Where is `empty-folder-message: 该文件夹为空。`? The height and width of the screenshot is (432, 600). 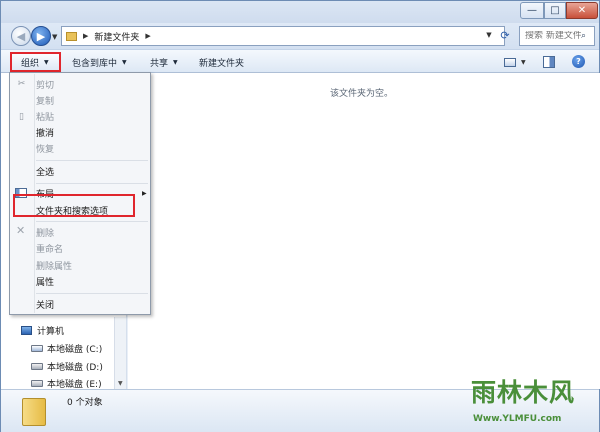 empty-folder-message: 该文件夹为空。 is located at coordinates (362, 94).